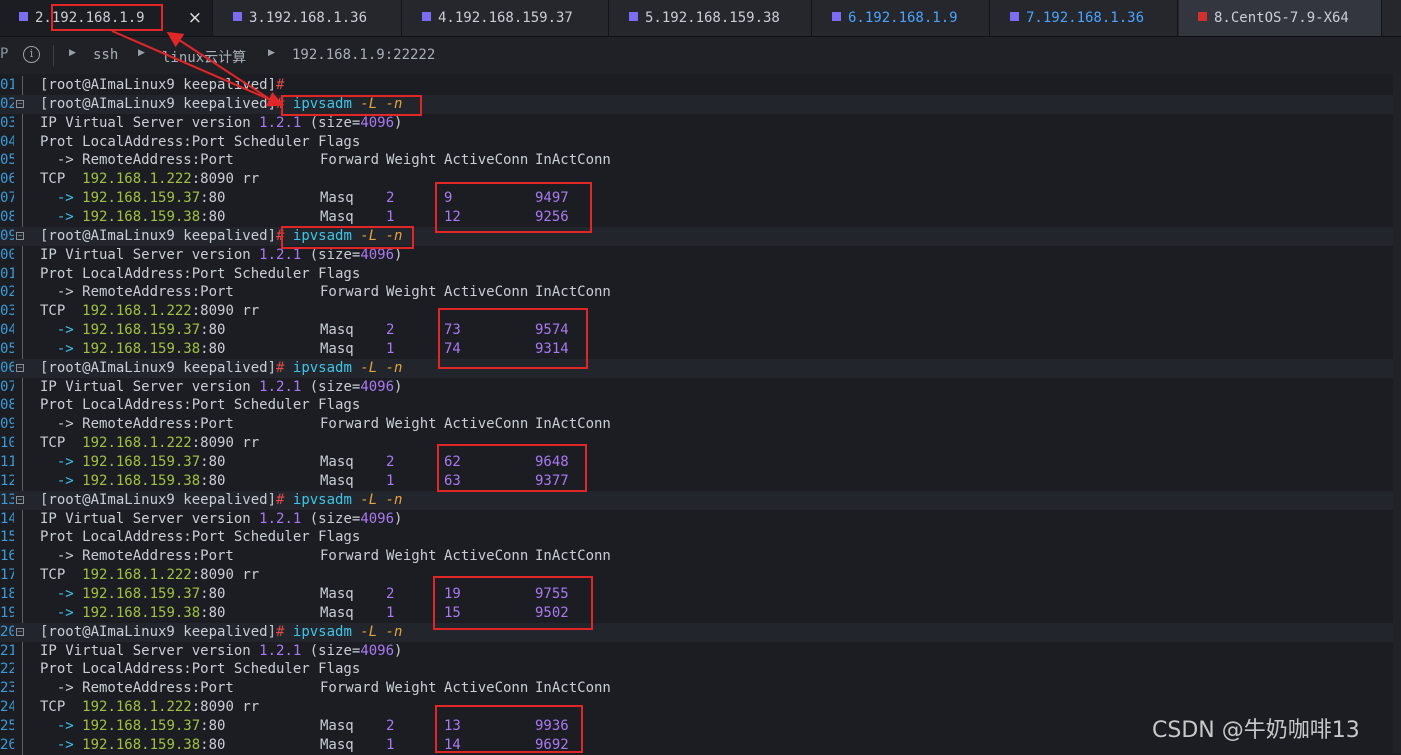 This screenshot has width=1401, height=755. What do you see at coordinates (304, 613) in the screenshot?
I see `line-content: -> 192.168.159.38:80 Masq 1 15 9502` at bounding box center [304, 613].